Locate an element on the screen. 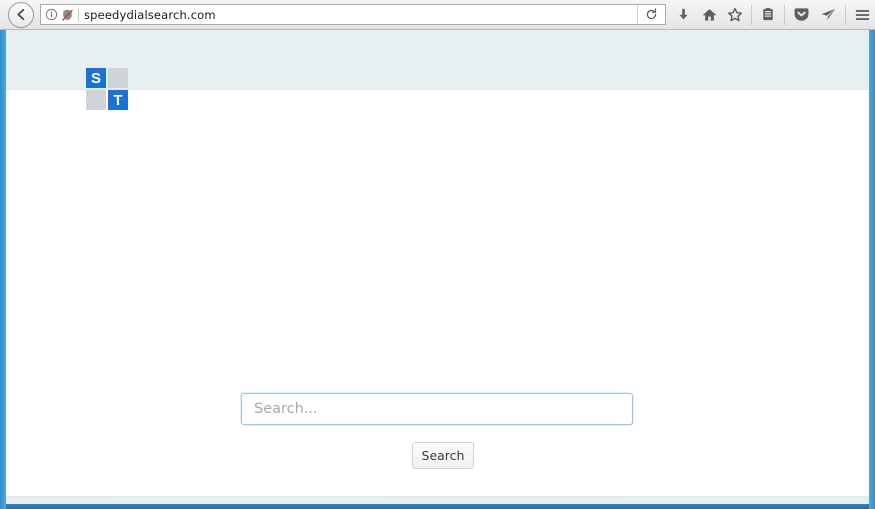 The image size is (875, 509). send-tab-button is located at coordinates (828, 15).